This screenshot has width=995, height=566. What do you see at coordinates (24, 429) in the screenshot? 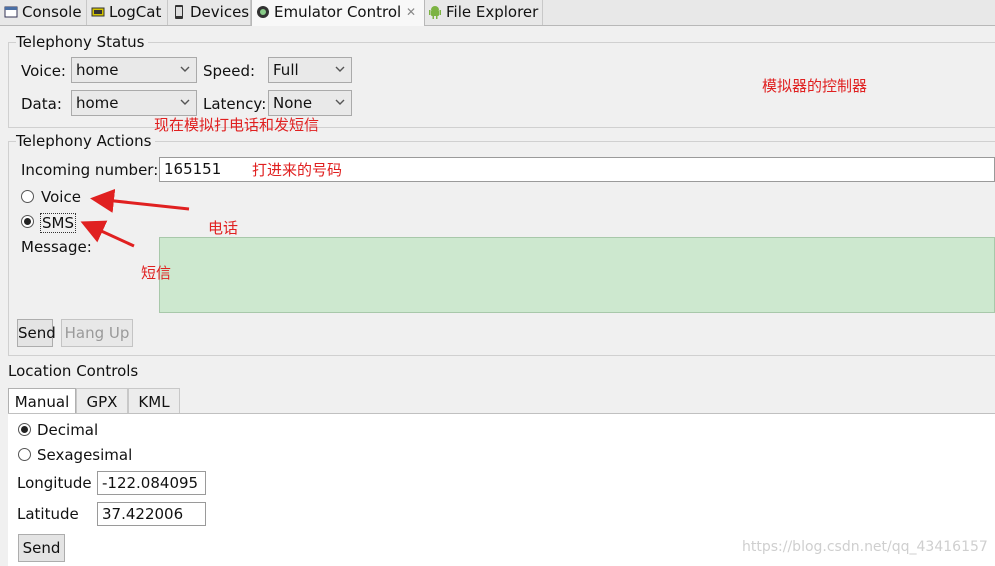
I see `decimal-radio` at bounding box center [24, 429].